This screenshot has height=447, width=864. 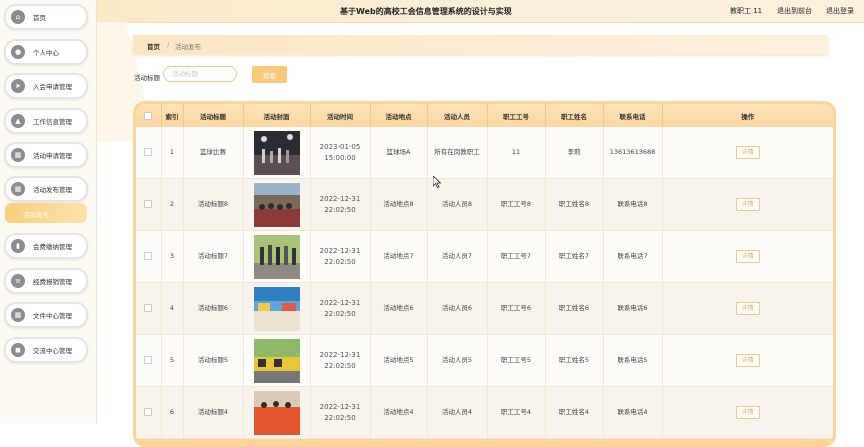 I want to click on sidebar-item-work-info: ▲ 工作信息管理, so click(x=46, y=121).